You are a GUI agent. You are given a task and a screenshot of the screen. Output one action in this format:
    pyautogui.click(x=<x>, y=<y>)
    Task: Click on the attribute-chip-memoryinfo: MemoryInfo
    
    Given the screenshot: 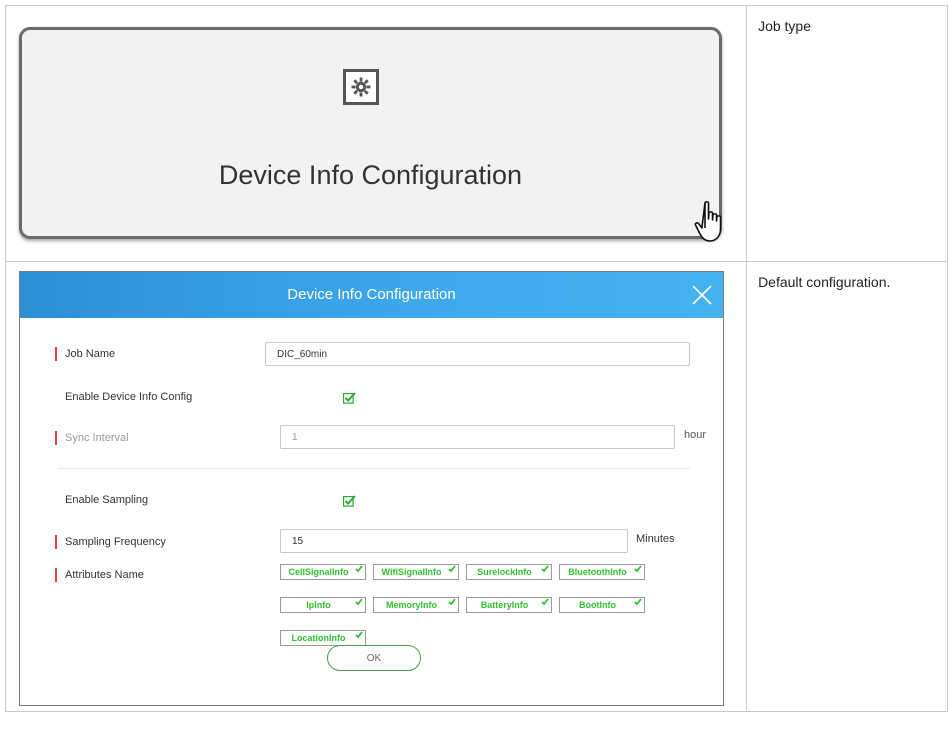 What is the action you would take?
    pyautogui.click(x=416, y=605)
    